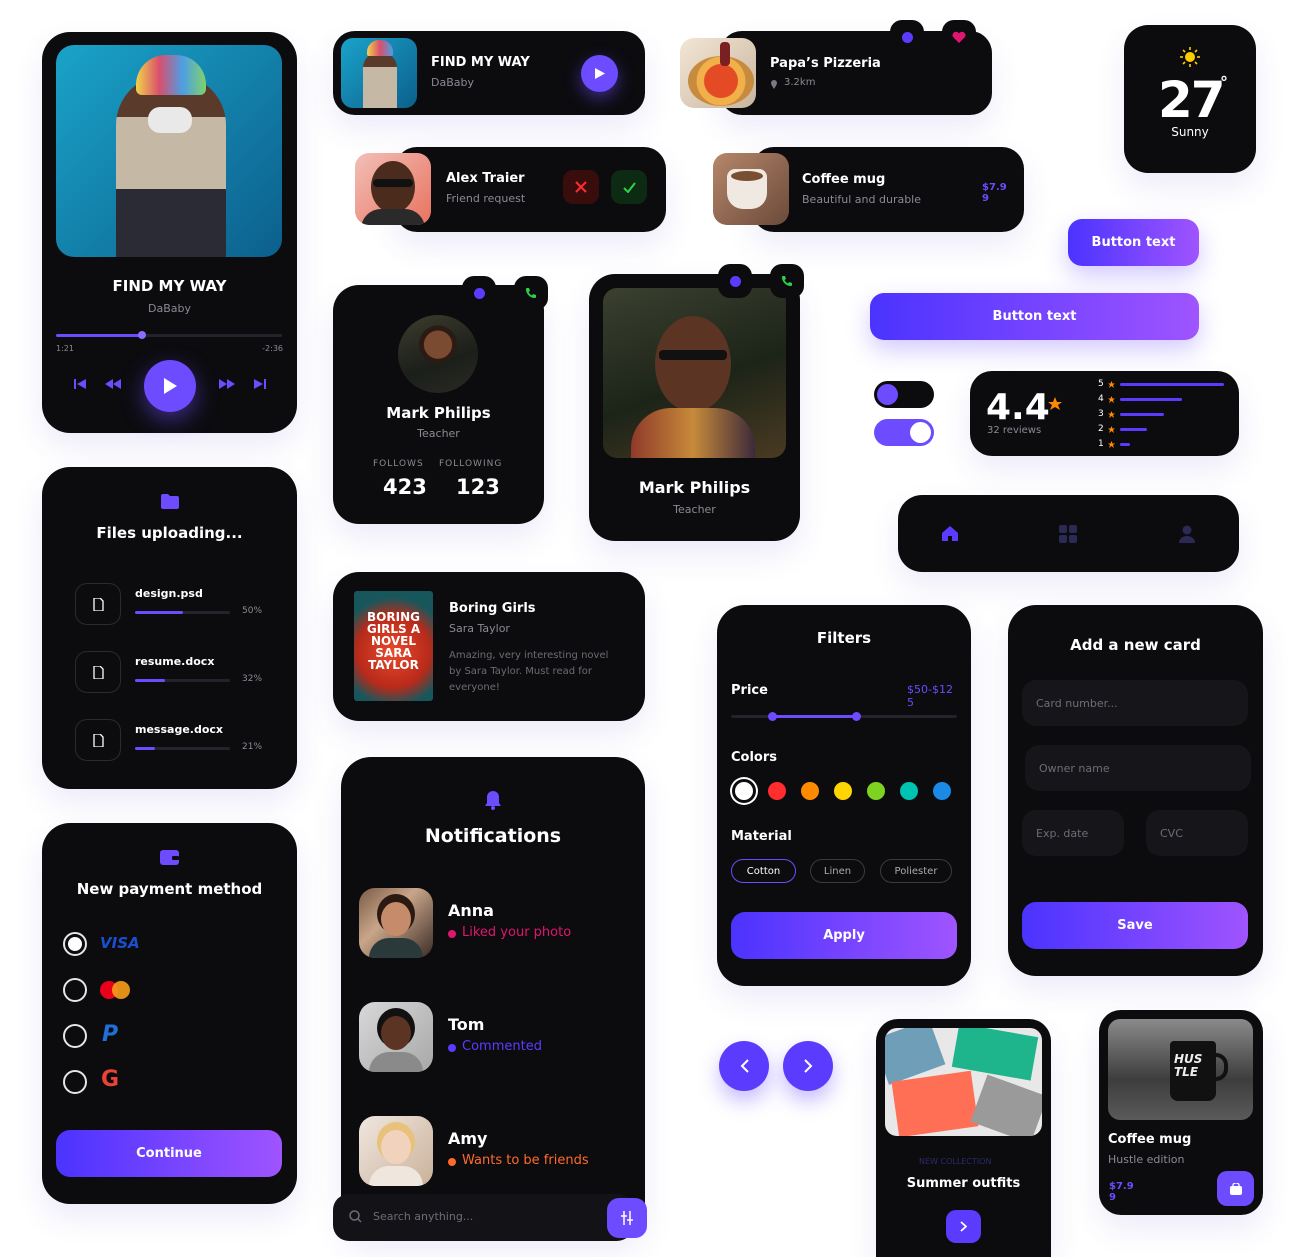 The width and height of the screenshot is (1299, 1257). Describe the element at coordinates (1073, 833) in the screenshot. I see `exp-date-field: Exp. date` at that location.